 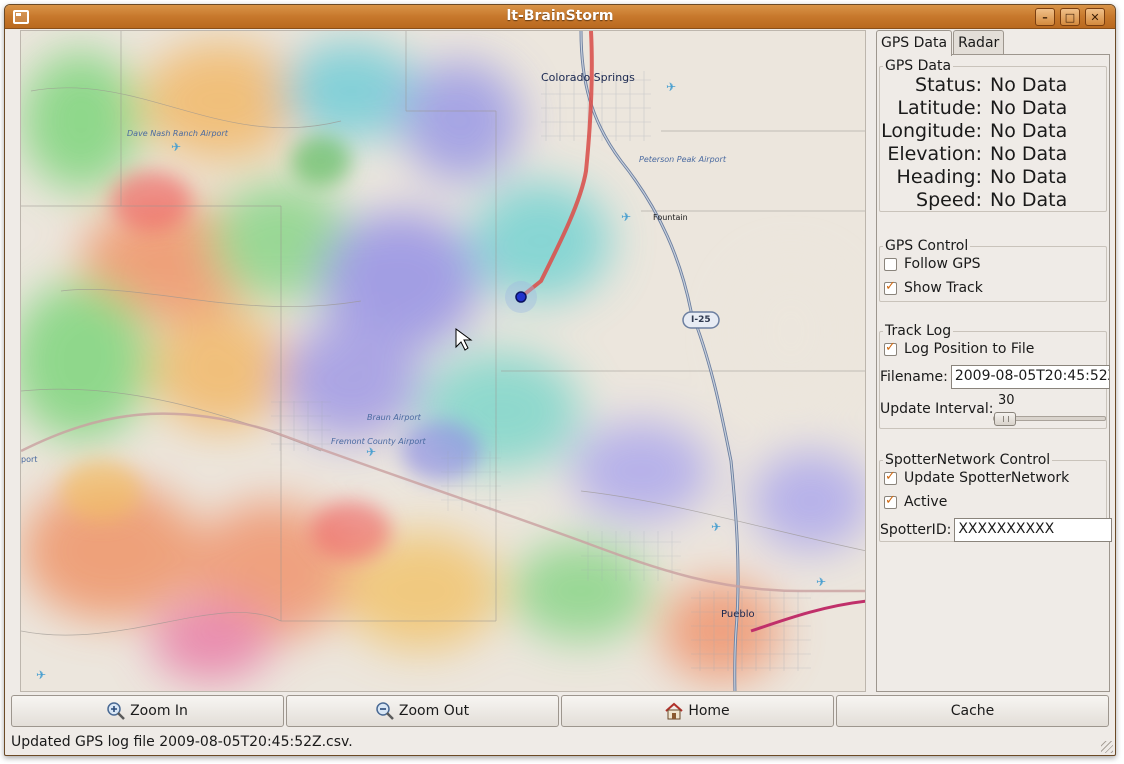 I want to click on gps-row-elevation: Elevation: No Data, so click(x=994, y=154).